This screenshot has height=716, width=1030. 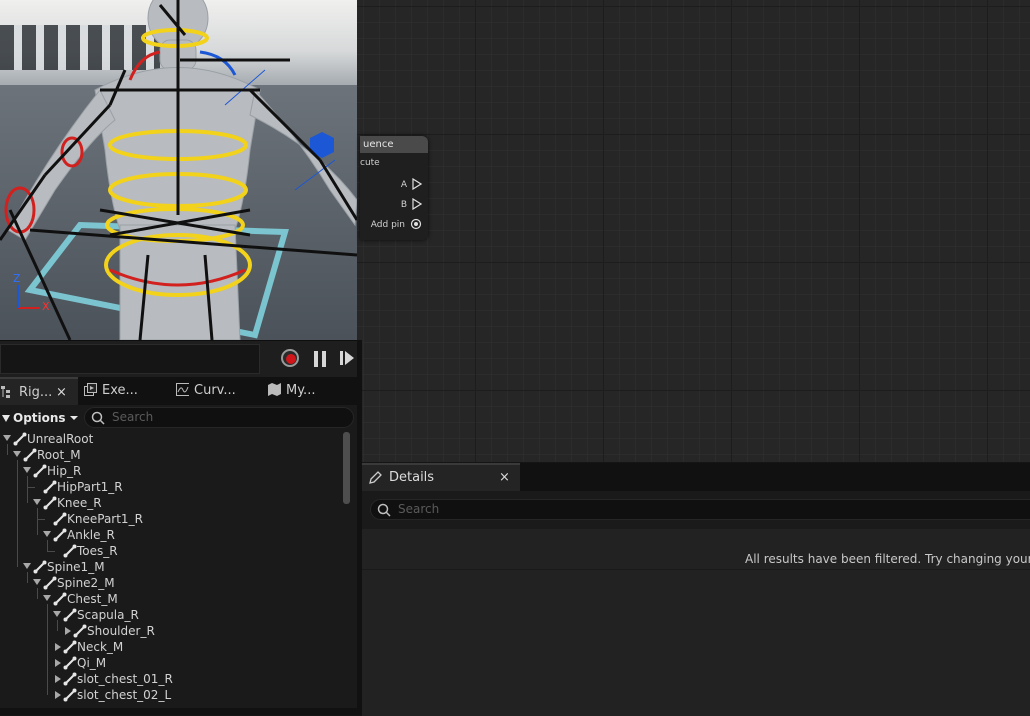 I want to click on tree-item: Ankle_R, so click(x=170, y=535).